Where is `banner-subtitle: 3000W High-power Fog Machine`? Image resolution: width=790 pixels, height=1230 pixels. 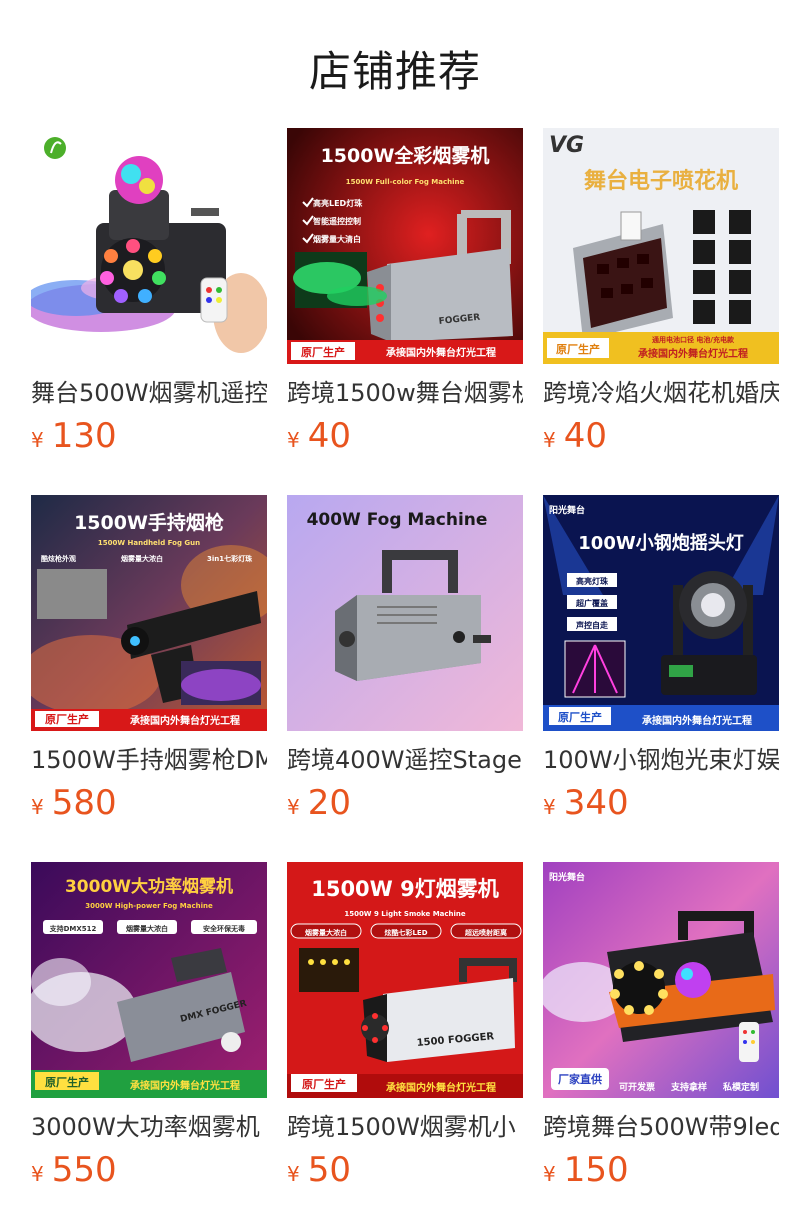 banner-subtitle: 3000W High-power Fog Machine is located at coordinates (149, 906).